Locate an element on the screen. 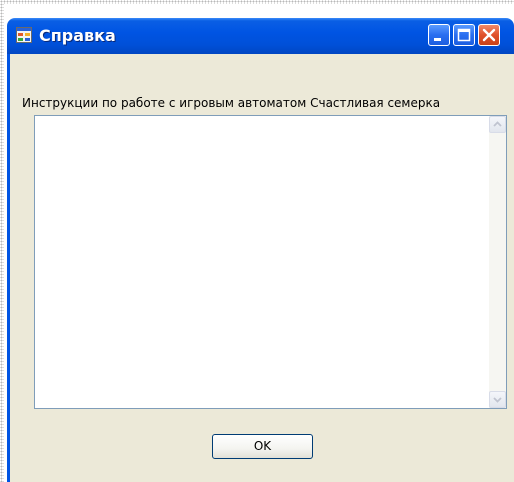 Image resolution: width=514 pixels, height=482 pixels. maximize-button is located at coordinates (464, 35).